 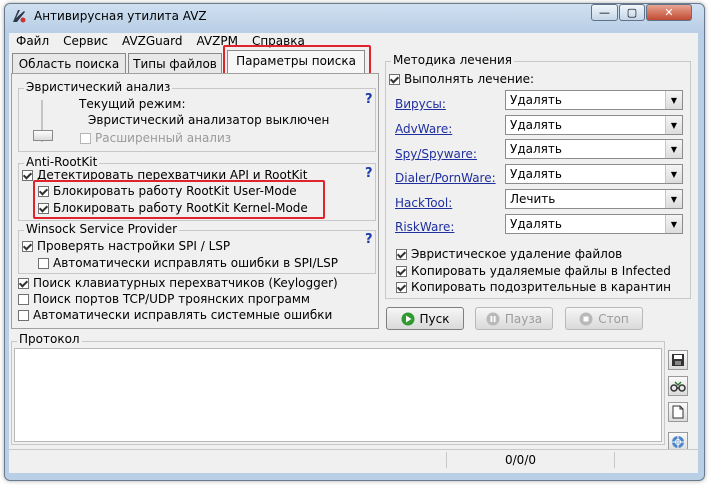 I want to click on glasses-view-button, so click(x=678, y=386).